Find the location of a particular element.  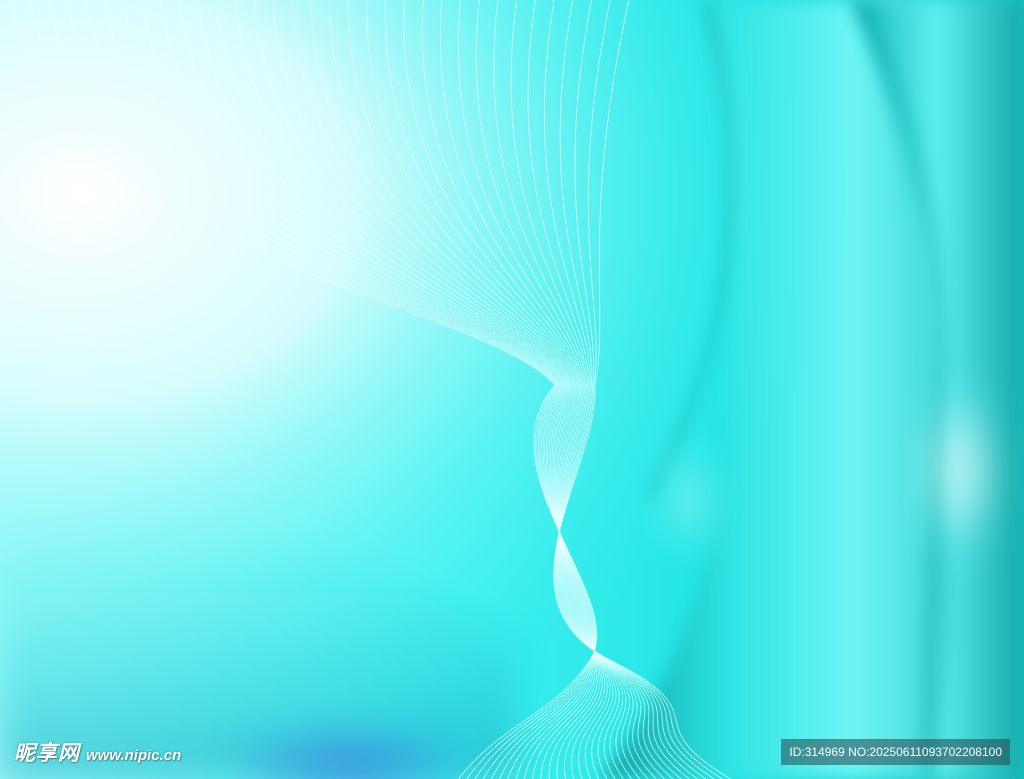

image-id-label: ID:314969 NO:20250611093702208100 is located at coordinates (895, 752).